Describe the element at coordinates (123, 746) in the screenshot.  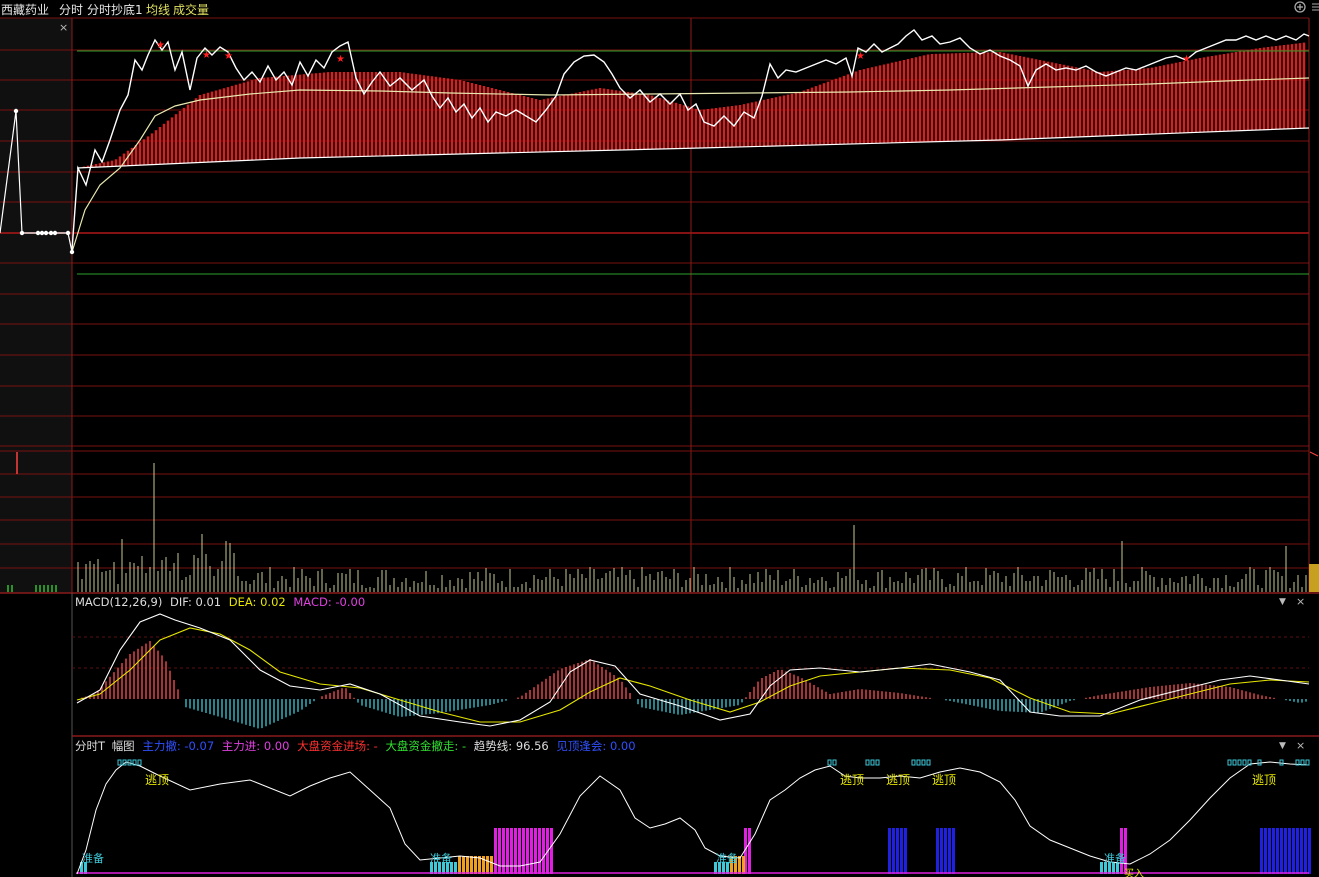
I see `flow-subtitle: 幅图` at that location.